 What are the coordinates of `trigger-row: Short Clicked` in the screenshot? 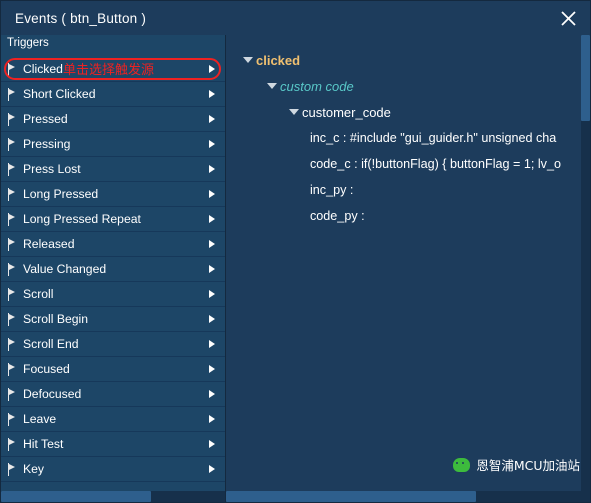 It's located at (113, 94).